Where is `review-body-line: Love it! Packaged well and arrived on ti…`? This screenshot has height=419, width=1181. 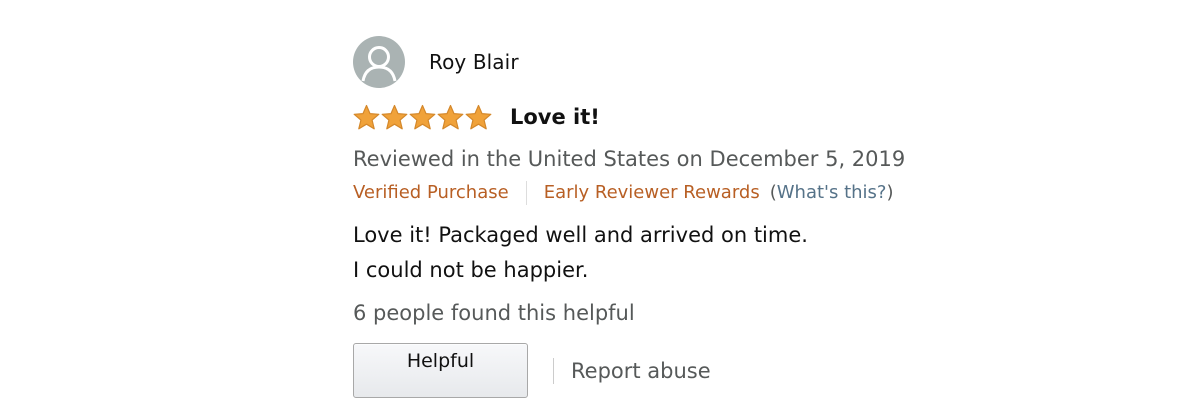 review-body-line: Love it! Packaged well and arrived on ti… is located at coordinates (580, 235).